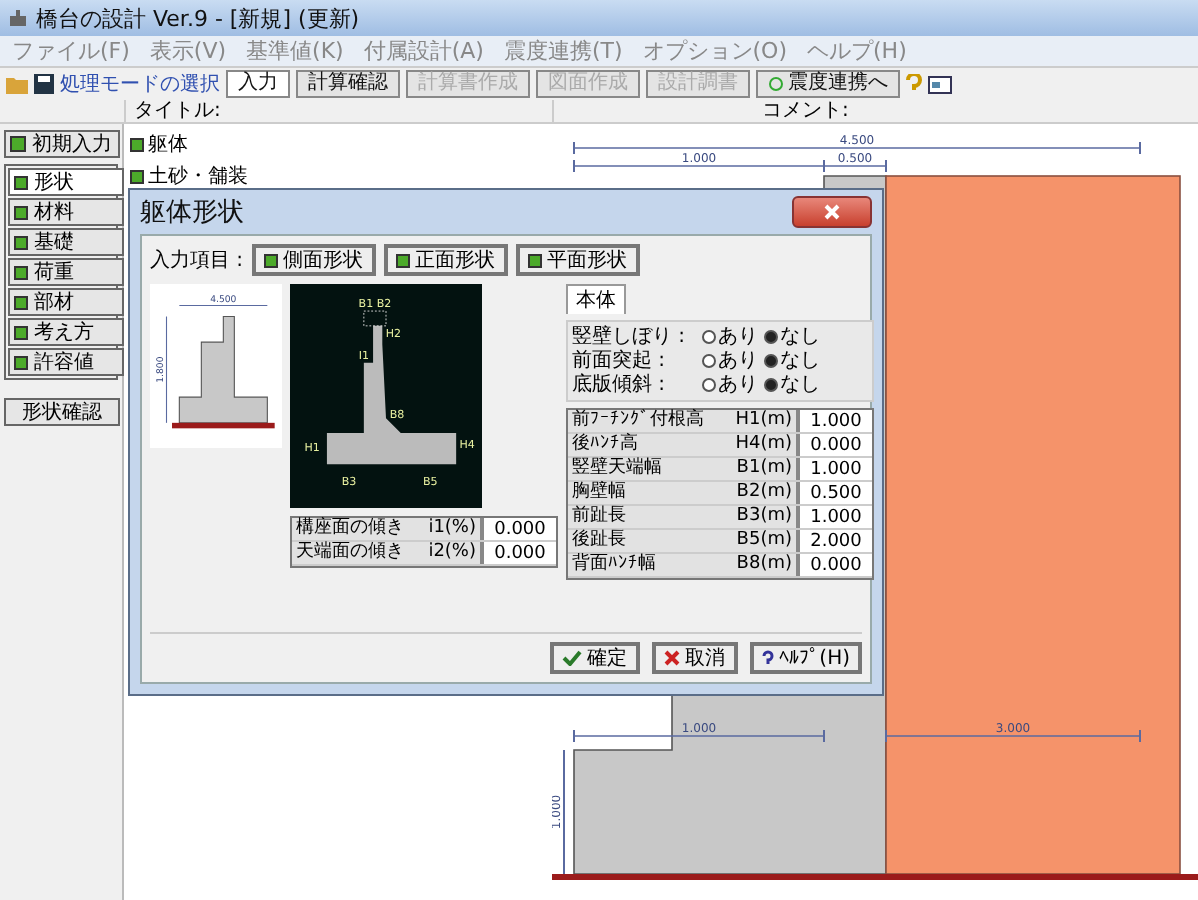 The height and width of the screenshot is (900, 1198). Describe the element at coordinates (940, 84) in the screenshot. I see `card-icon` at that location.